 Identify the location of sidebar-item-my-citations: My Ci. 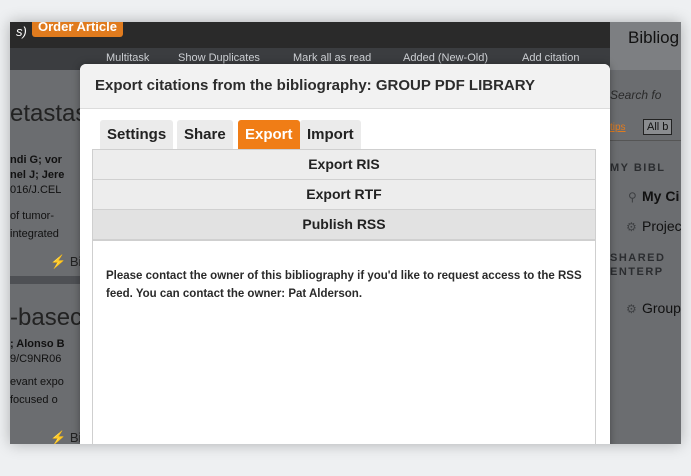
(660, 196).